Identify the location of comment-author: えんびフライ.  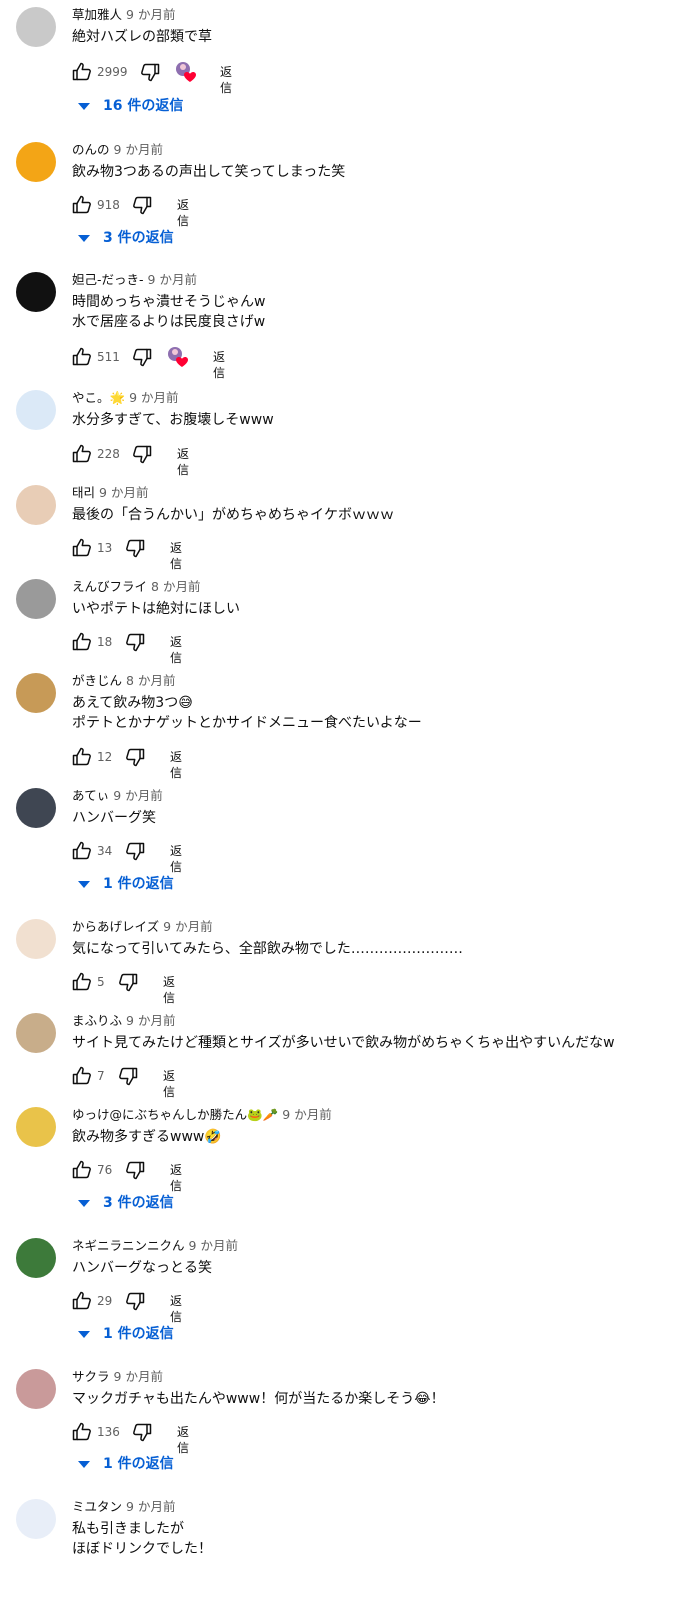
(109, 586).